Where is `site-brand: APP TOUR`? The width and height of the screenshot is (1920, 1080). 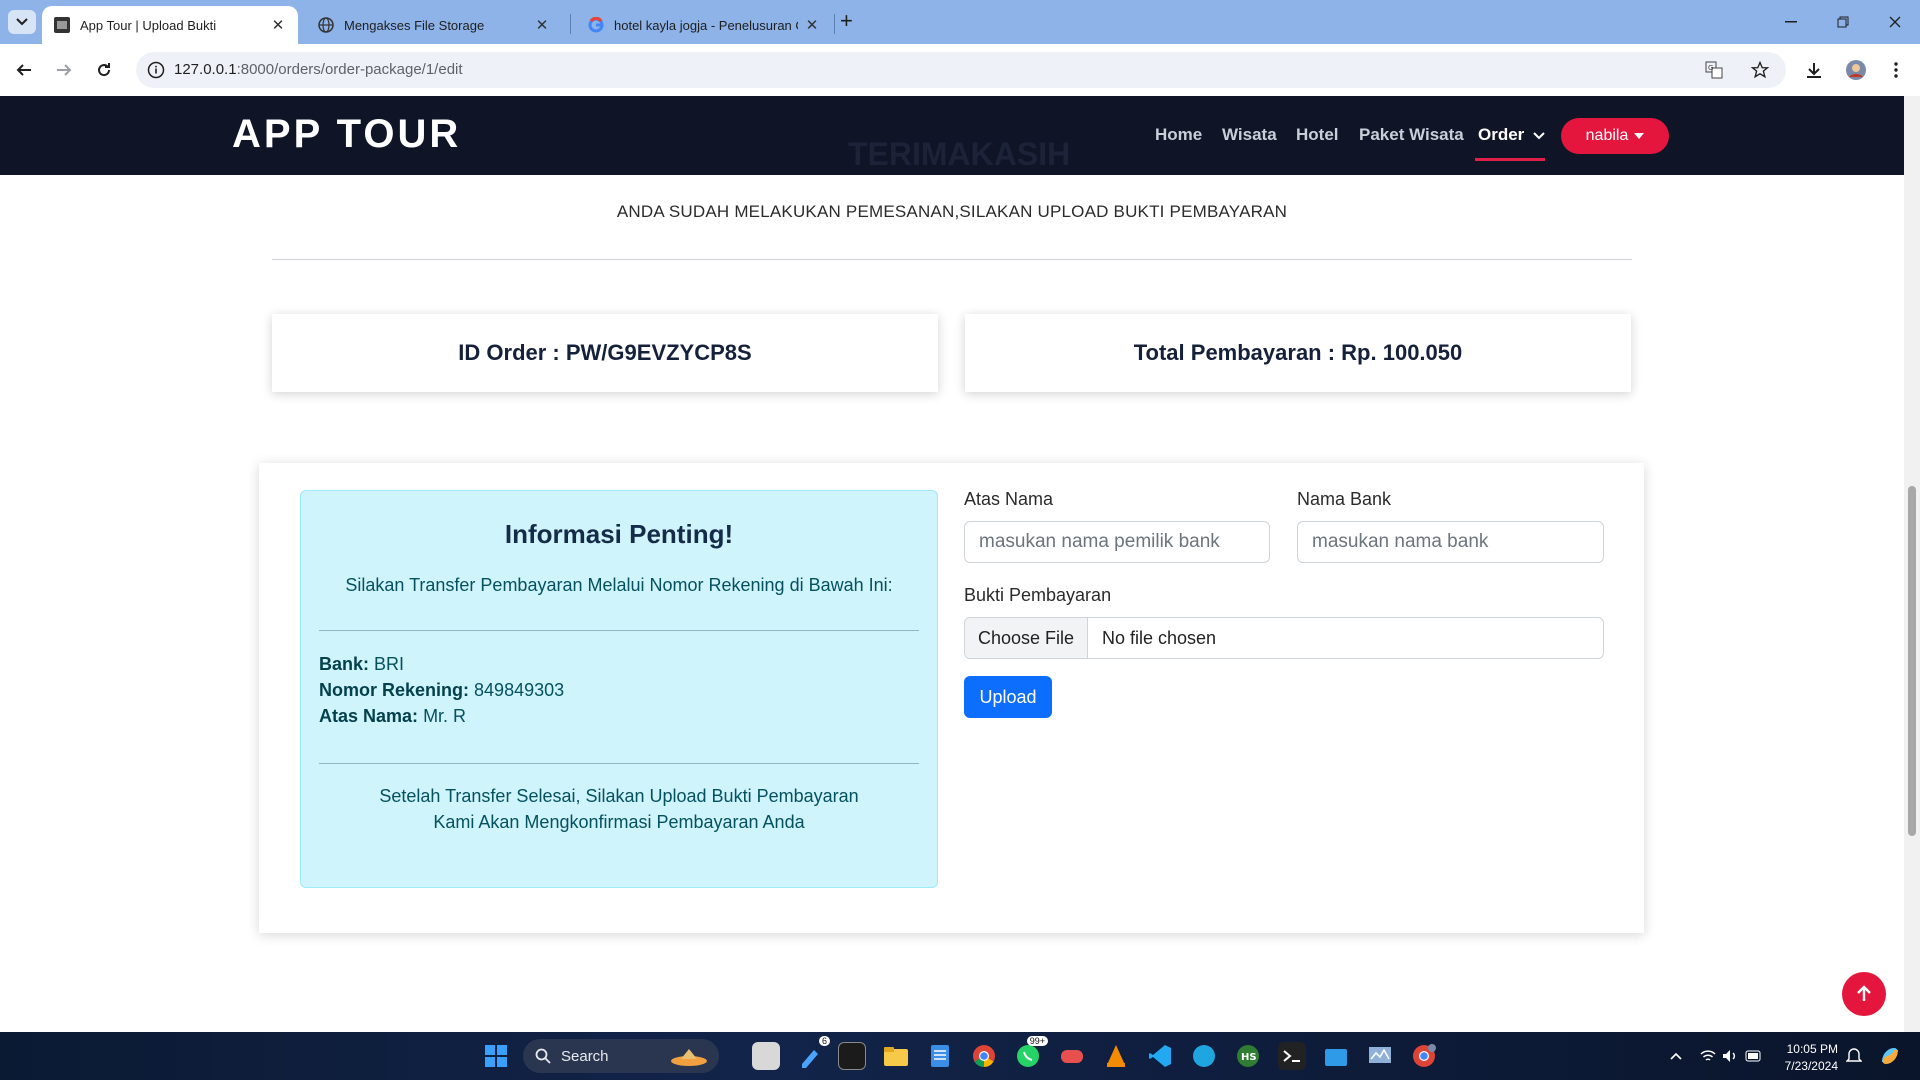 site-brand: APP TOUR is located at coordinates (346, 134).